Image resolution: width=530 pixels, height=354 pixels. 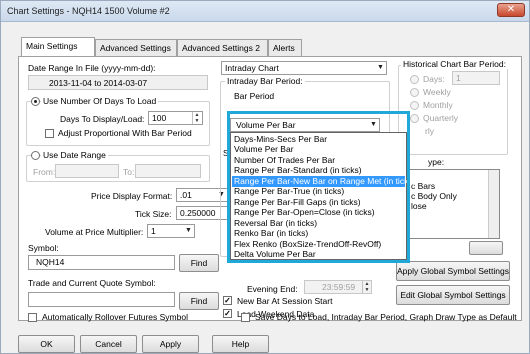 I want to click on dropdown-option: Range Per Bar-True (in ticks), so click(x=289, y=191).